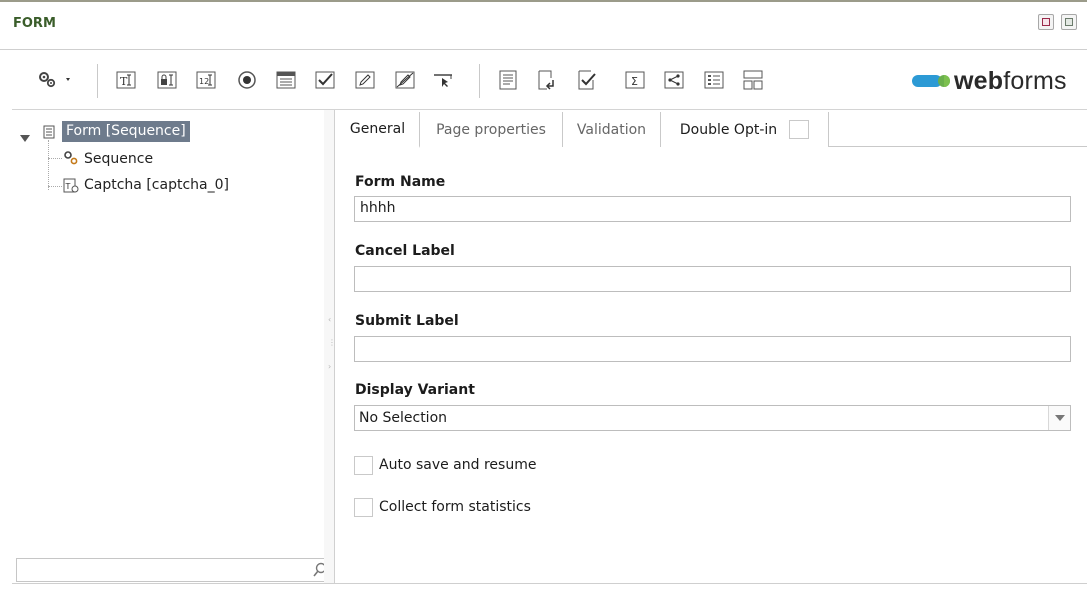  What do you see at coordinates (119, 159) in the screenshot?
I see `tree-item-sequence: Sequence` at bounding box center [119, 159].